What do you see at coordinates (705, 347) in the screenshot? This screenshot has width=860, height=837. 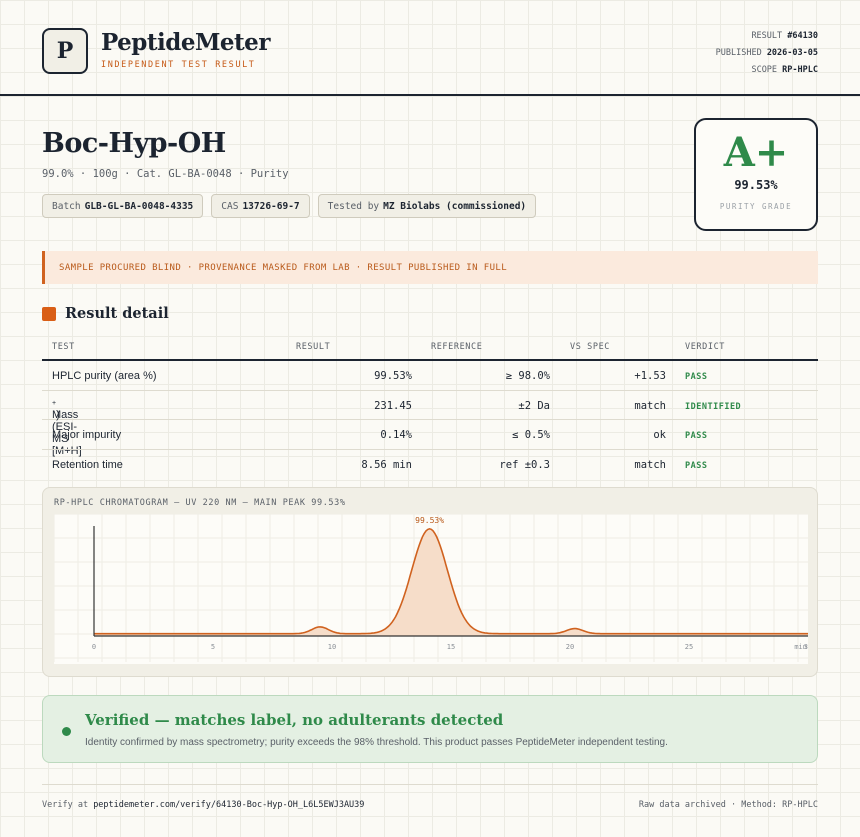 I see `header-verdict: VERDICT` at bounding box center [705, 347].